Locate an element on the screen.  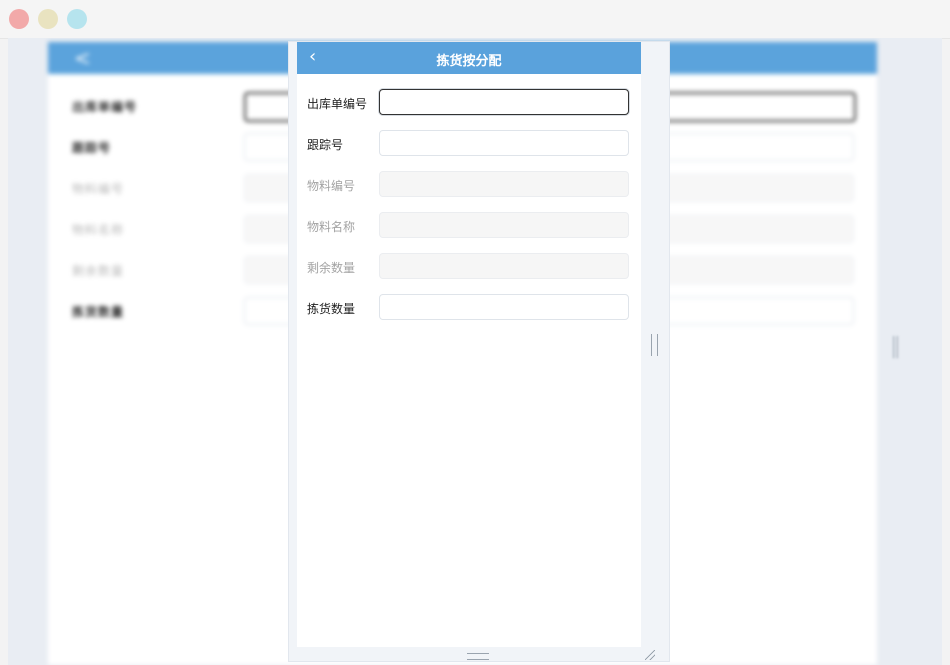
outbound-order-number-input is located at coordinates (504, 102).